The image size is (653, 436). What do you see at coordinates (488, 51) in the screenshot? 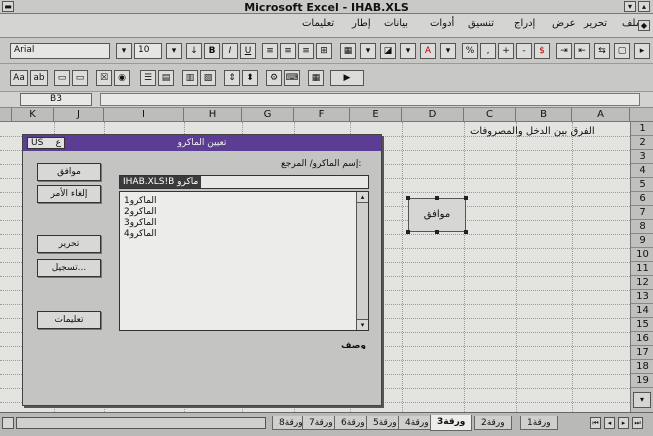
I see `comma-style-icon: ,` at bounding box center [488, 51].